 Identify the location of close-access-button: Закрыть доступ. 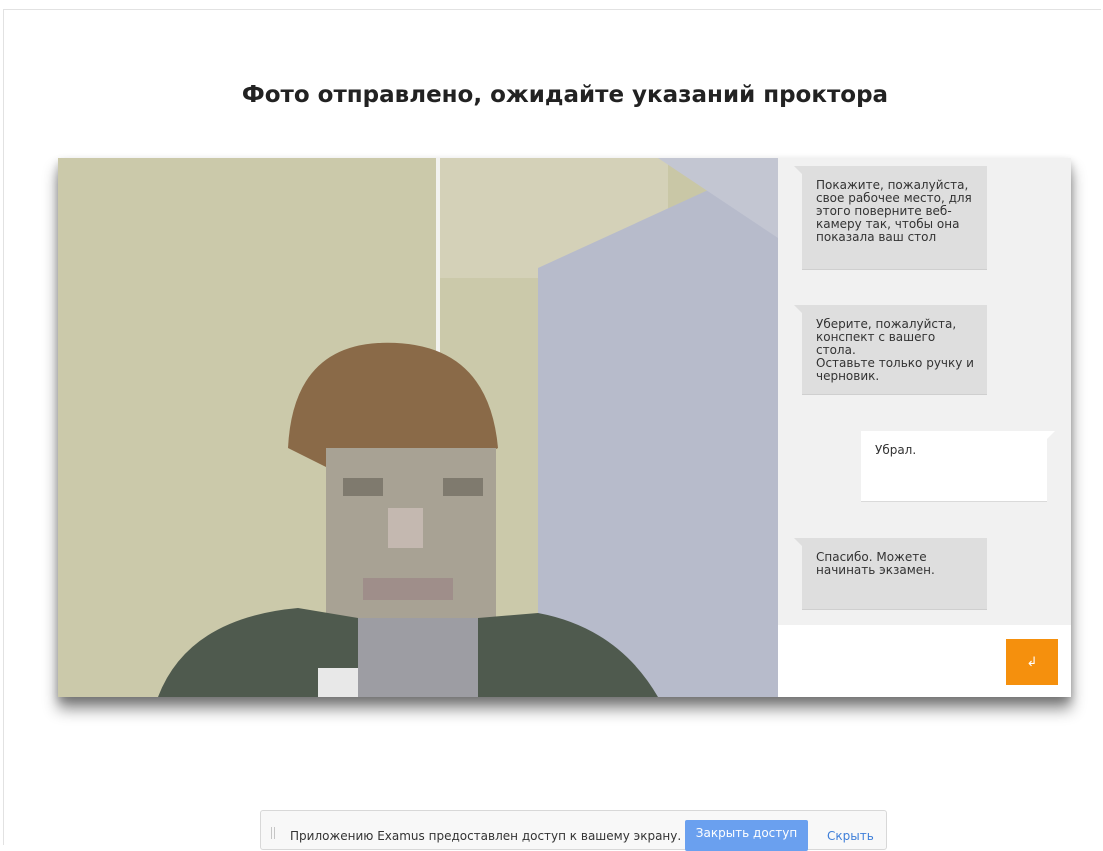
(746, 835).